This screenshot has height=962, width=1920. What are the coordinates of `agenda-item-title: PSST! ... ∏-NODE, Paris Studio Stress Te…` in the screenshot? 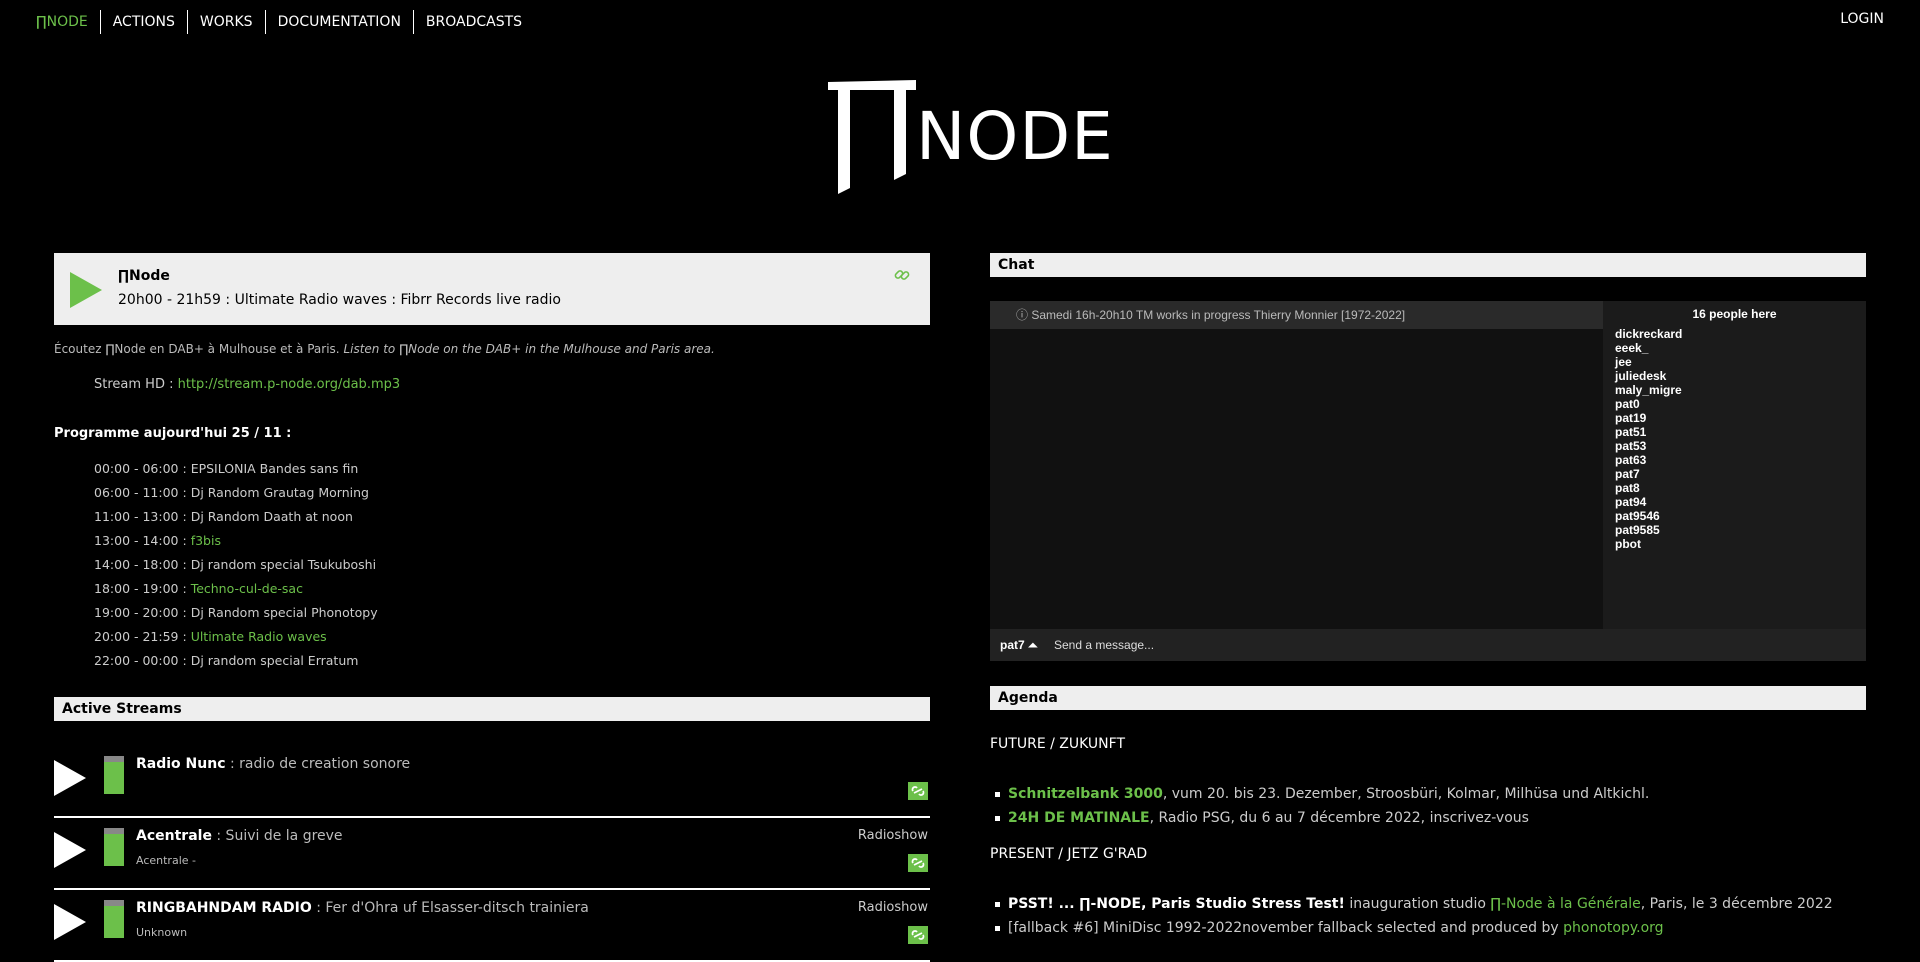 It's located at (1176, 904).